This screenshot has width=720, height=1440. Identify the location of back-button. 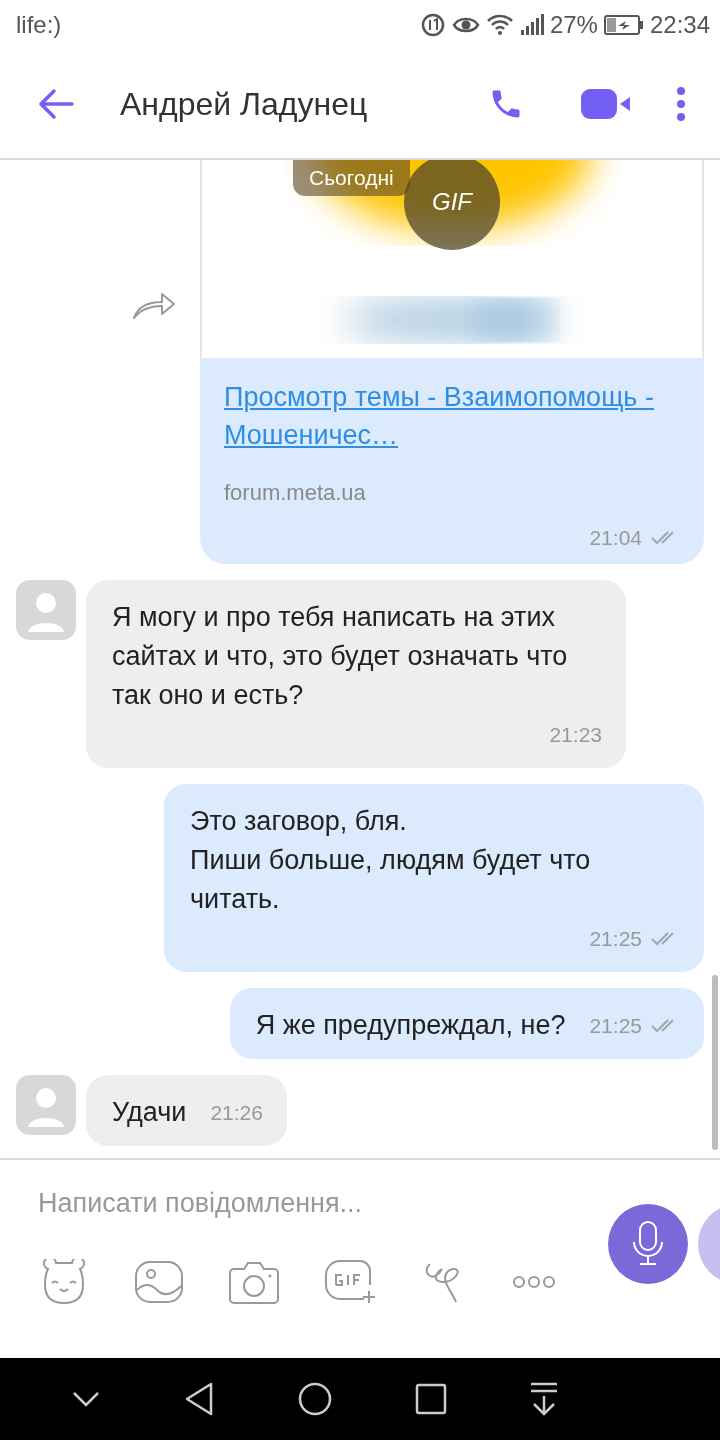
(56, 104).